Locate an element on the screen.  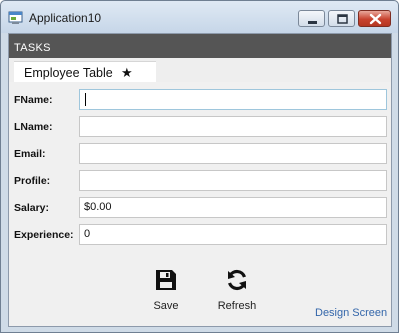
title-bar: Application10 is located at coordinates (199, 17).